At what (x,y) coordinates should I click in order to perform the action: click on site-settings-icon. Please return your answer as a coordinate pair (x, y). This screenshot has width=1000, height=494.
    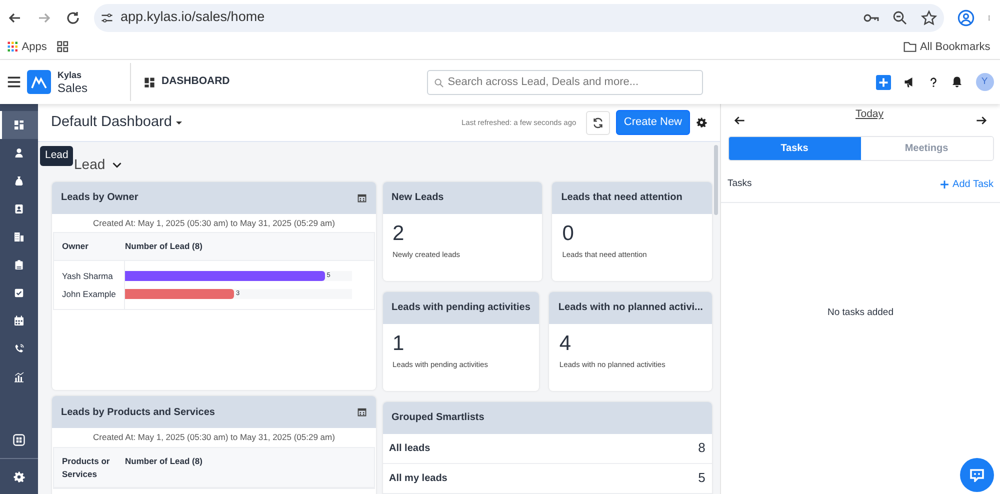
    Looking at the image, I should click on (107, 17).